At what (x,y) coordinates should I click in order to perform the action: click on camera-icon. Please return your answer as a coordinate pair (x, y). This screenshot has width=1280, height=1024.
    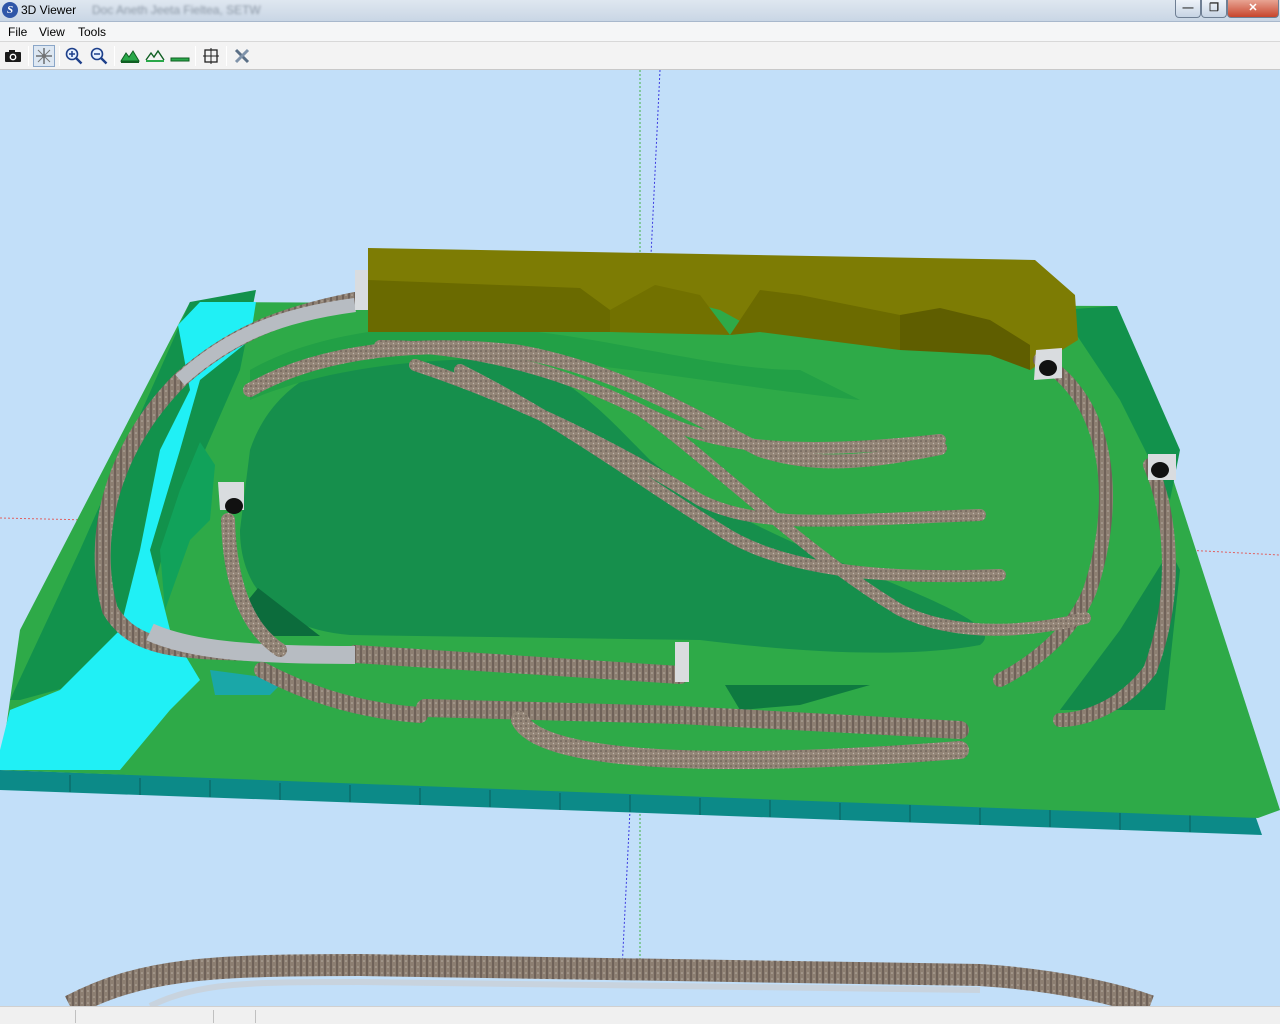
    Looking at the image, I should click on (13, 56).